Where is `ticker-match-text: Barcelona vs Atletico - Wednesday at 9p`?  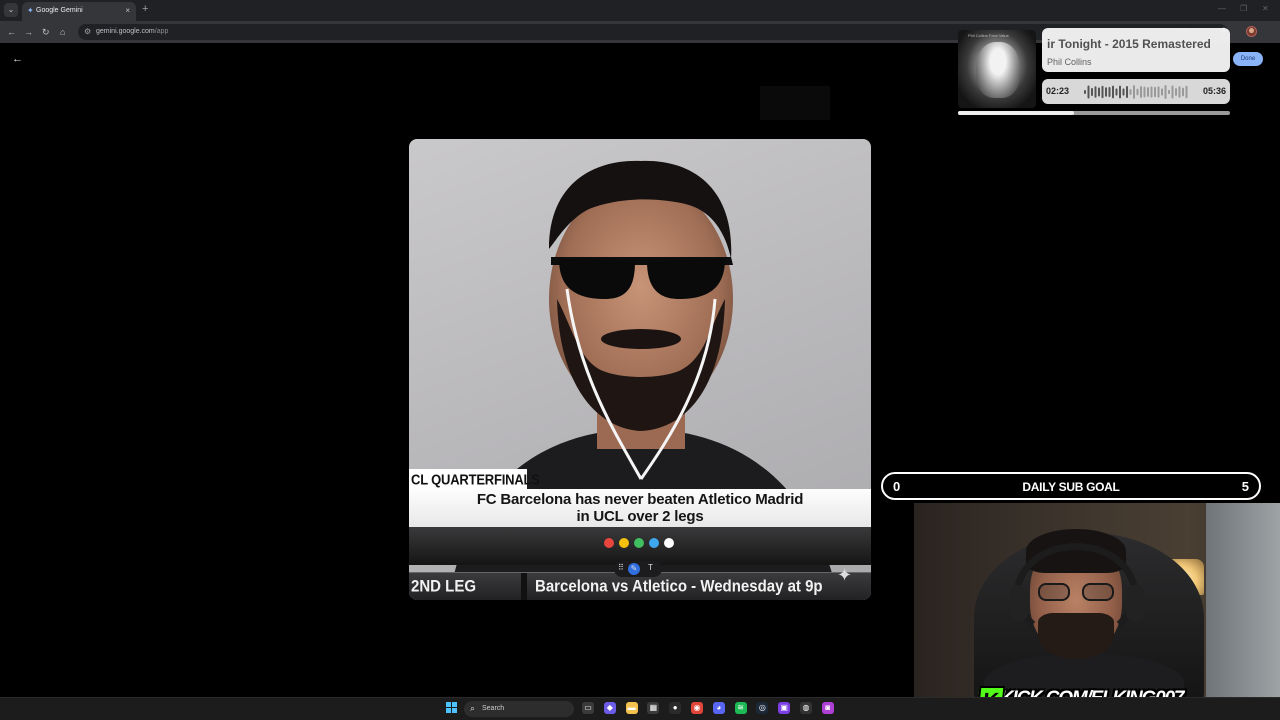 ticker-match-text: Barcelona vs Atletico - Wednesday at 9p is located at coordinates (679, 586).